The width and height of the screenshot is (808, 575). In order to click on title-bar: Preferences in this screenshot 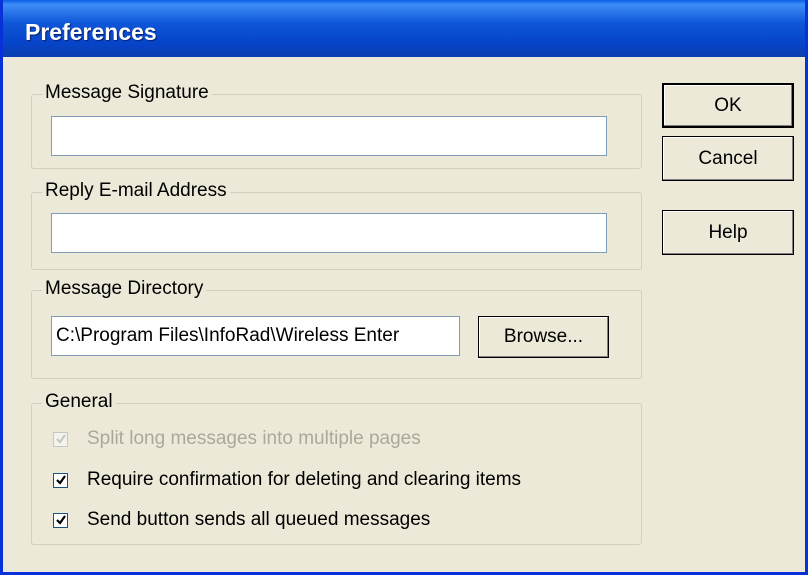, I will do `click(404, 28)`.